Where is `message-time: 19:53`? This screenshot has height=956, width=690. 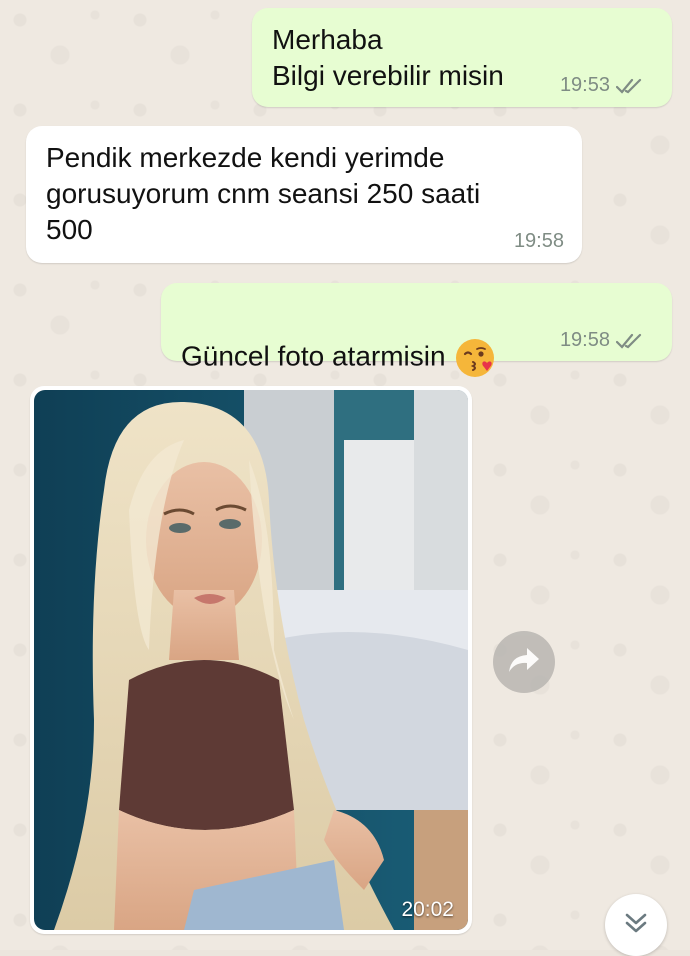
message-time: 19:53 is located at coordinates (584, 85).